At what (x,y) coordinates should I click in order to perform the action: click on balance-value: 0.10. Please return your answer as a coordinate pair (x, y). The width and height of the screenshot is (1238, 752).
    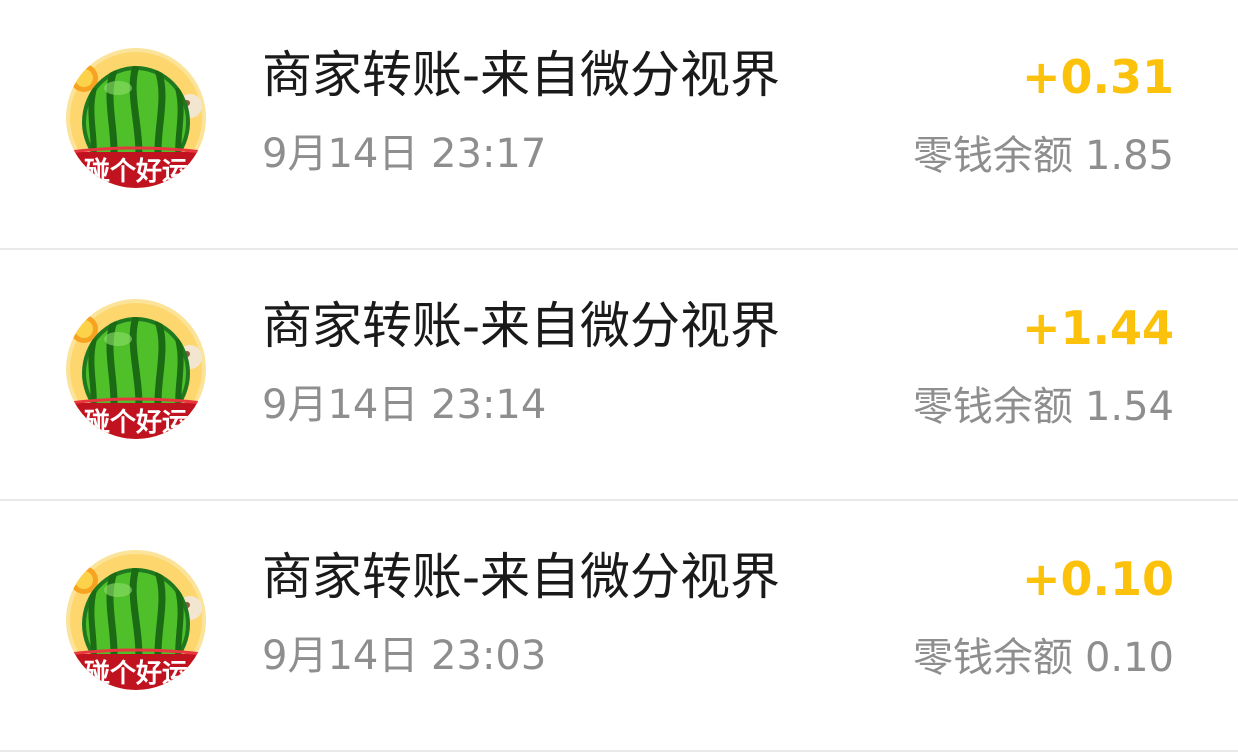
    Looking at the image, I should click on (1129, 658).